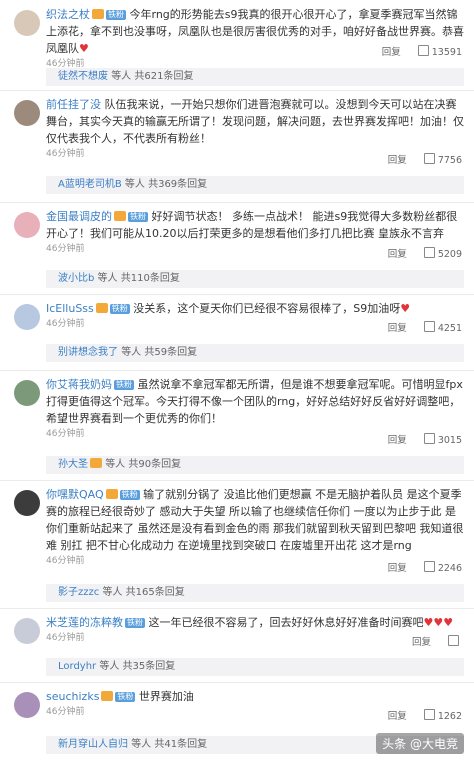 Image resolution: width=474 pixels, height=760 pixels. I want to click on reply-username: 别讲想念我了, so click(88, 352).